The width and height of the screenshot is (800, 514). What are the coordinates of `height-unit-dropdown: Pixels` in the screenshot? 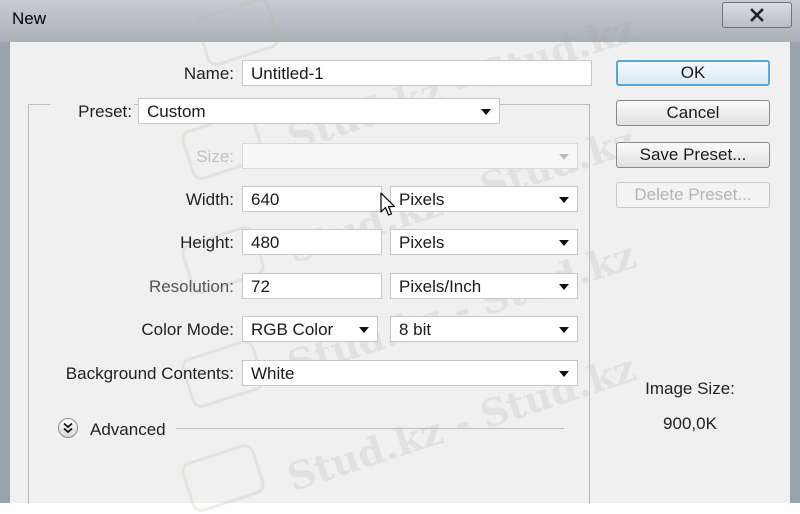 It's located at (484, 242).